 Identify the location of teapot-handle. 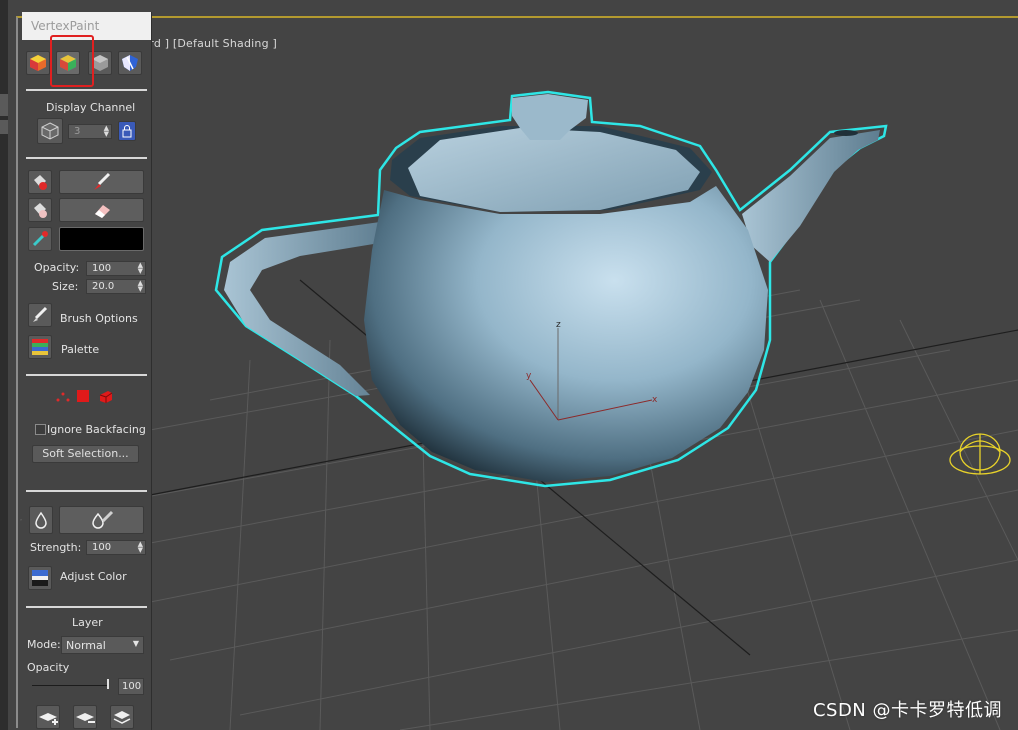
(305, 309).